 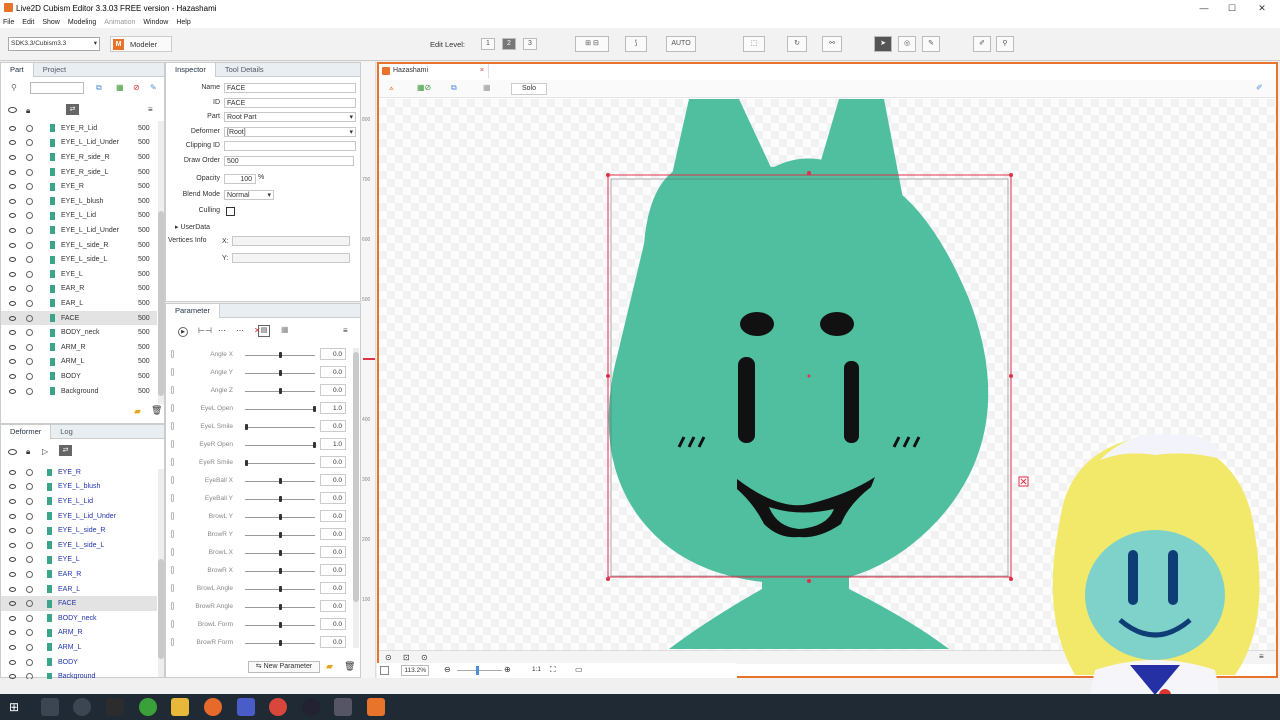 I want to click on parameter-row: EyeR Smile 0.0, so click(x=258, y=463).